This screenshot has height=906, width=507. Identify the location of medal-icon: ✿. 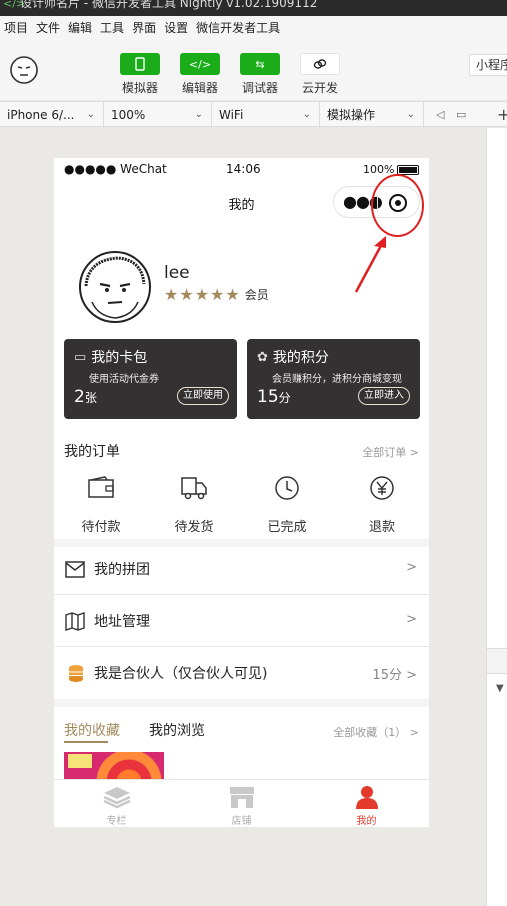
(262, 357).